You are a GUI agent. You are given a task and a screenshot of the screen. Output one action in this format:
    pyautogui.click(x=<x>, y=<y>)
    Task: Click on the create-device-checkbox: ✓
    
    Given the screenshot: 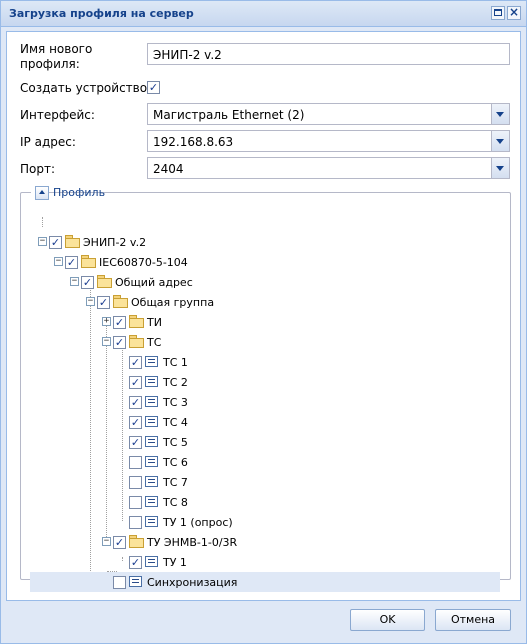 What is the action you would take?
    pyautogui.click(x=153, y=87)
    